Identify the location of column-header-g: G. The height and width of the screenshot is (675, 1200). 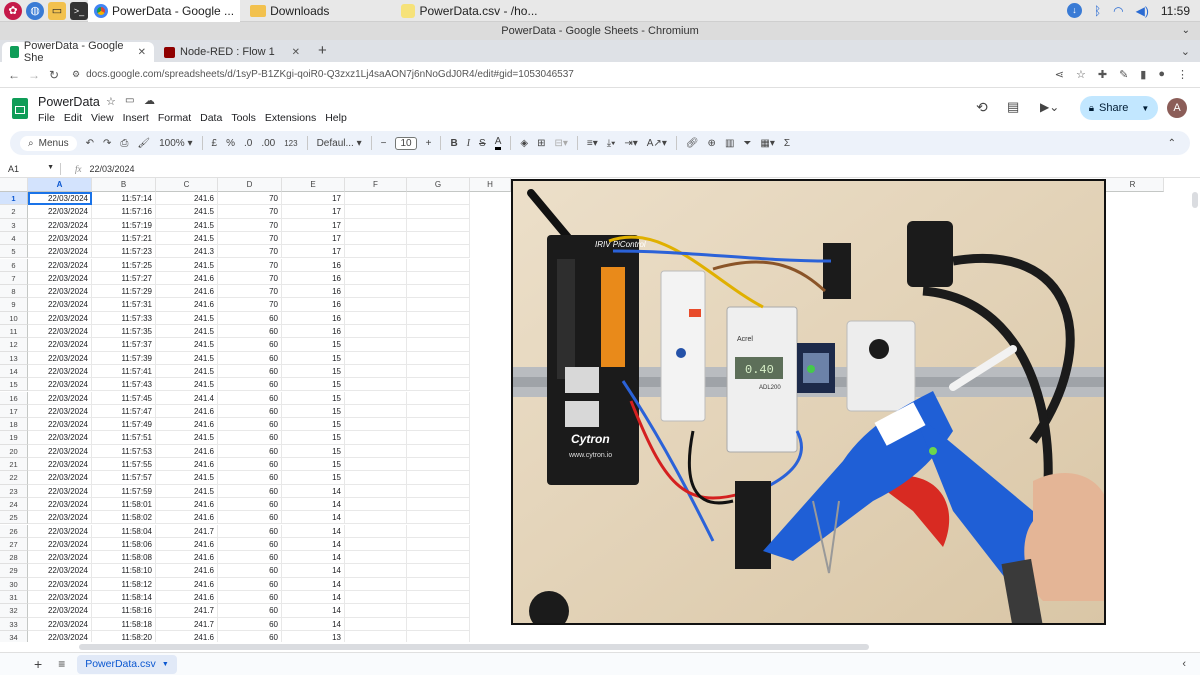
(438, 185).